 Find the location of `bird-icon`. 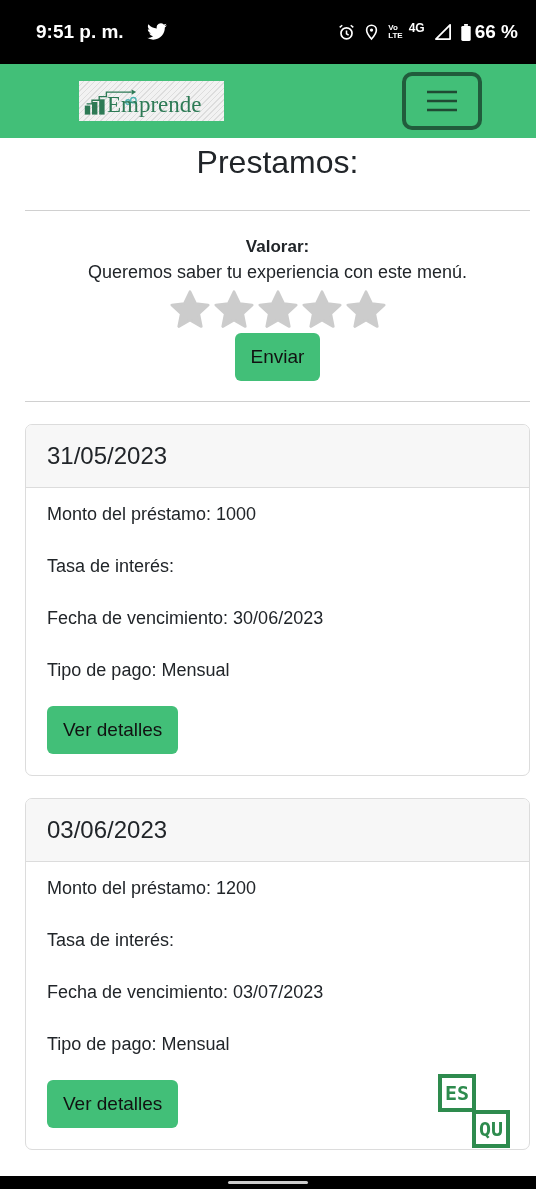

bird-icon is located at coordinates (156, 32).